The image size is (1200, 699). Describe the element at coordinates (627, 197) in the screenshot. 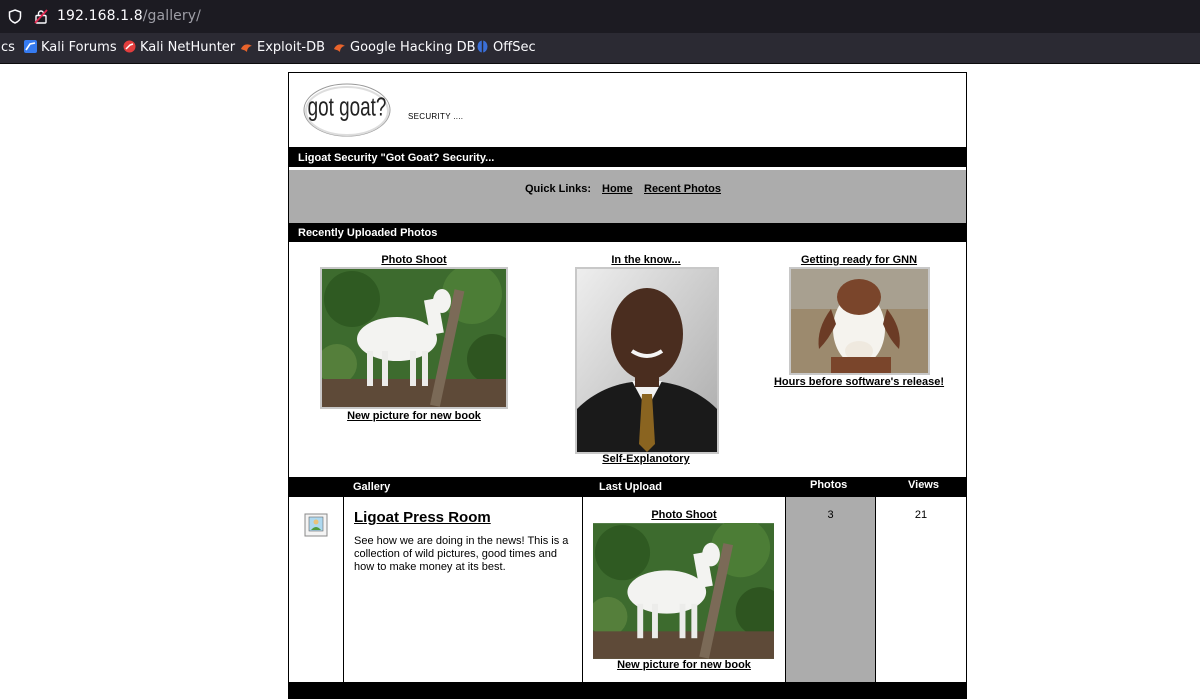

I see `quick-links-panel: Quick Links: Home Recent Photos` at that location.